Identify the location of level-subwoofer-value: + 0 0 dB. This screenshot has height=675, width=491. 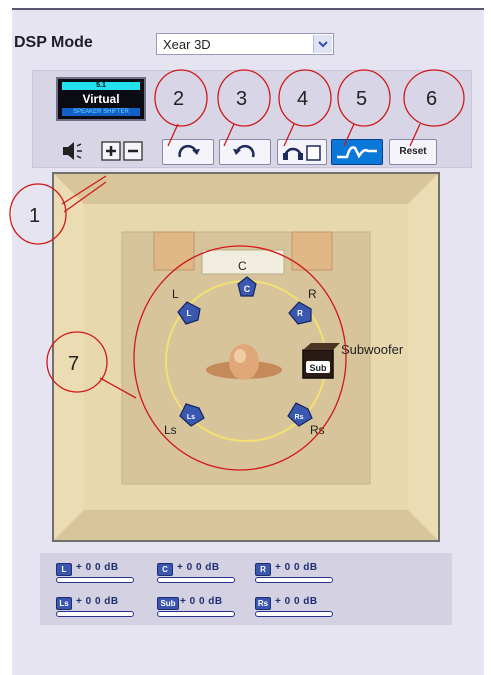
(201, 601).